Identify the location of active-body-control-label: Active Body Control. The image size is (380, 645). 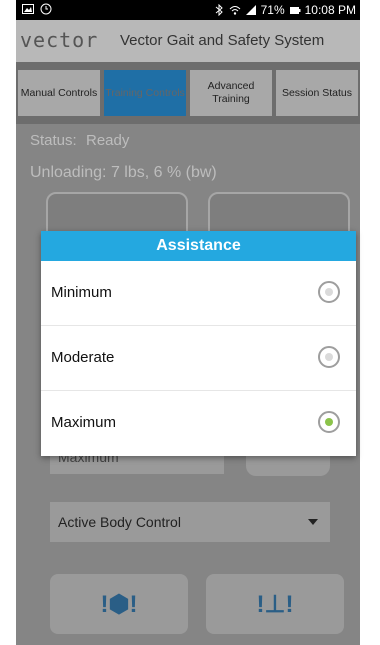
(119, 522).